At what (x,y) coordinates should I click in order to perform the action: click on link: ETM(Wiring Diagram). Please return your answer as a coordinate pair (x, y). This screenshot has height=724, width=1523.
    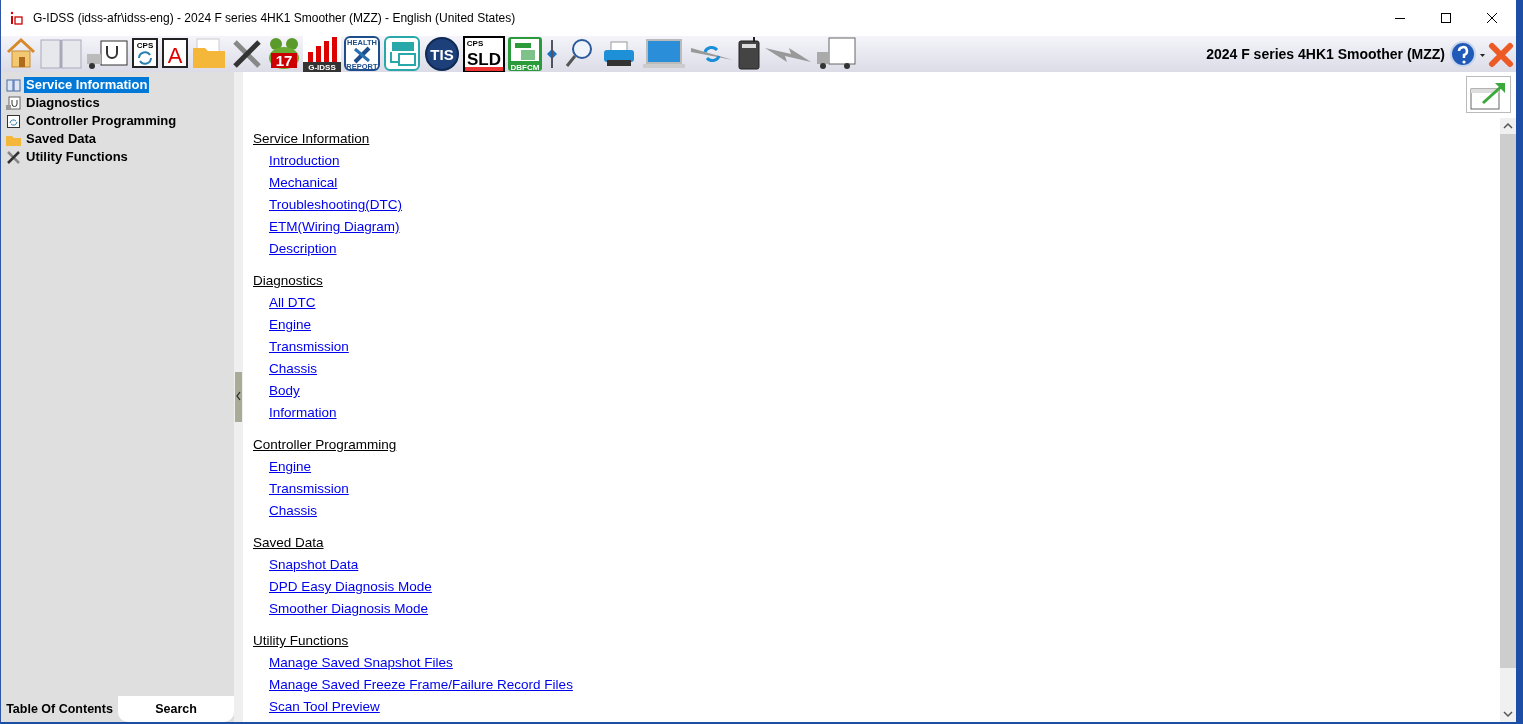
    Looking at the image, I should click on (334, 227).